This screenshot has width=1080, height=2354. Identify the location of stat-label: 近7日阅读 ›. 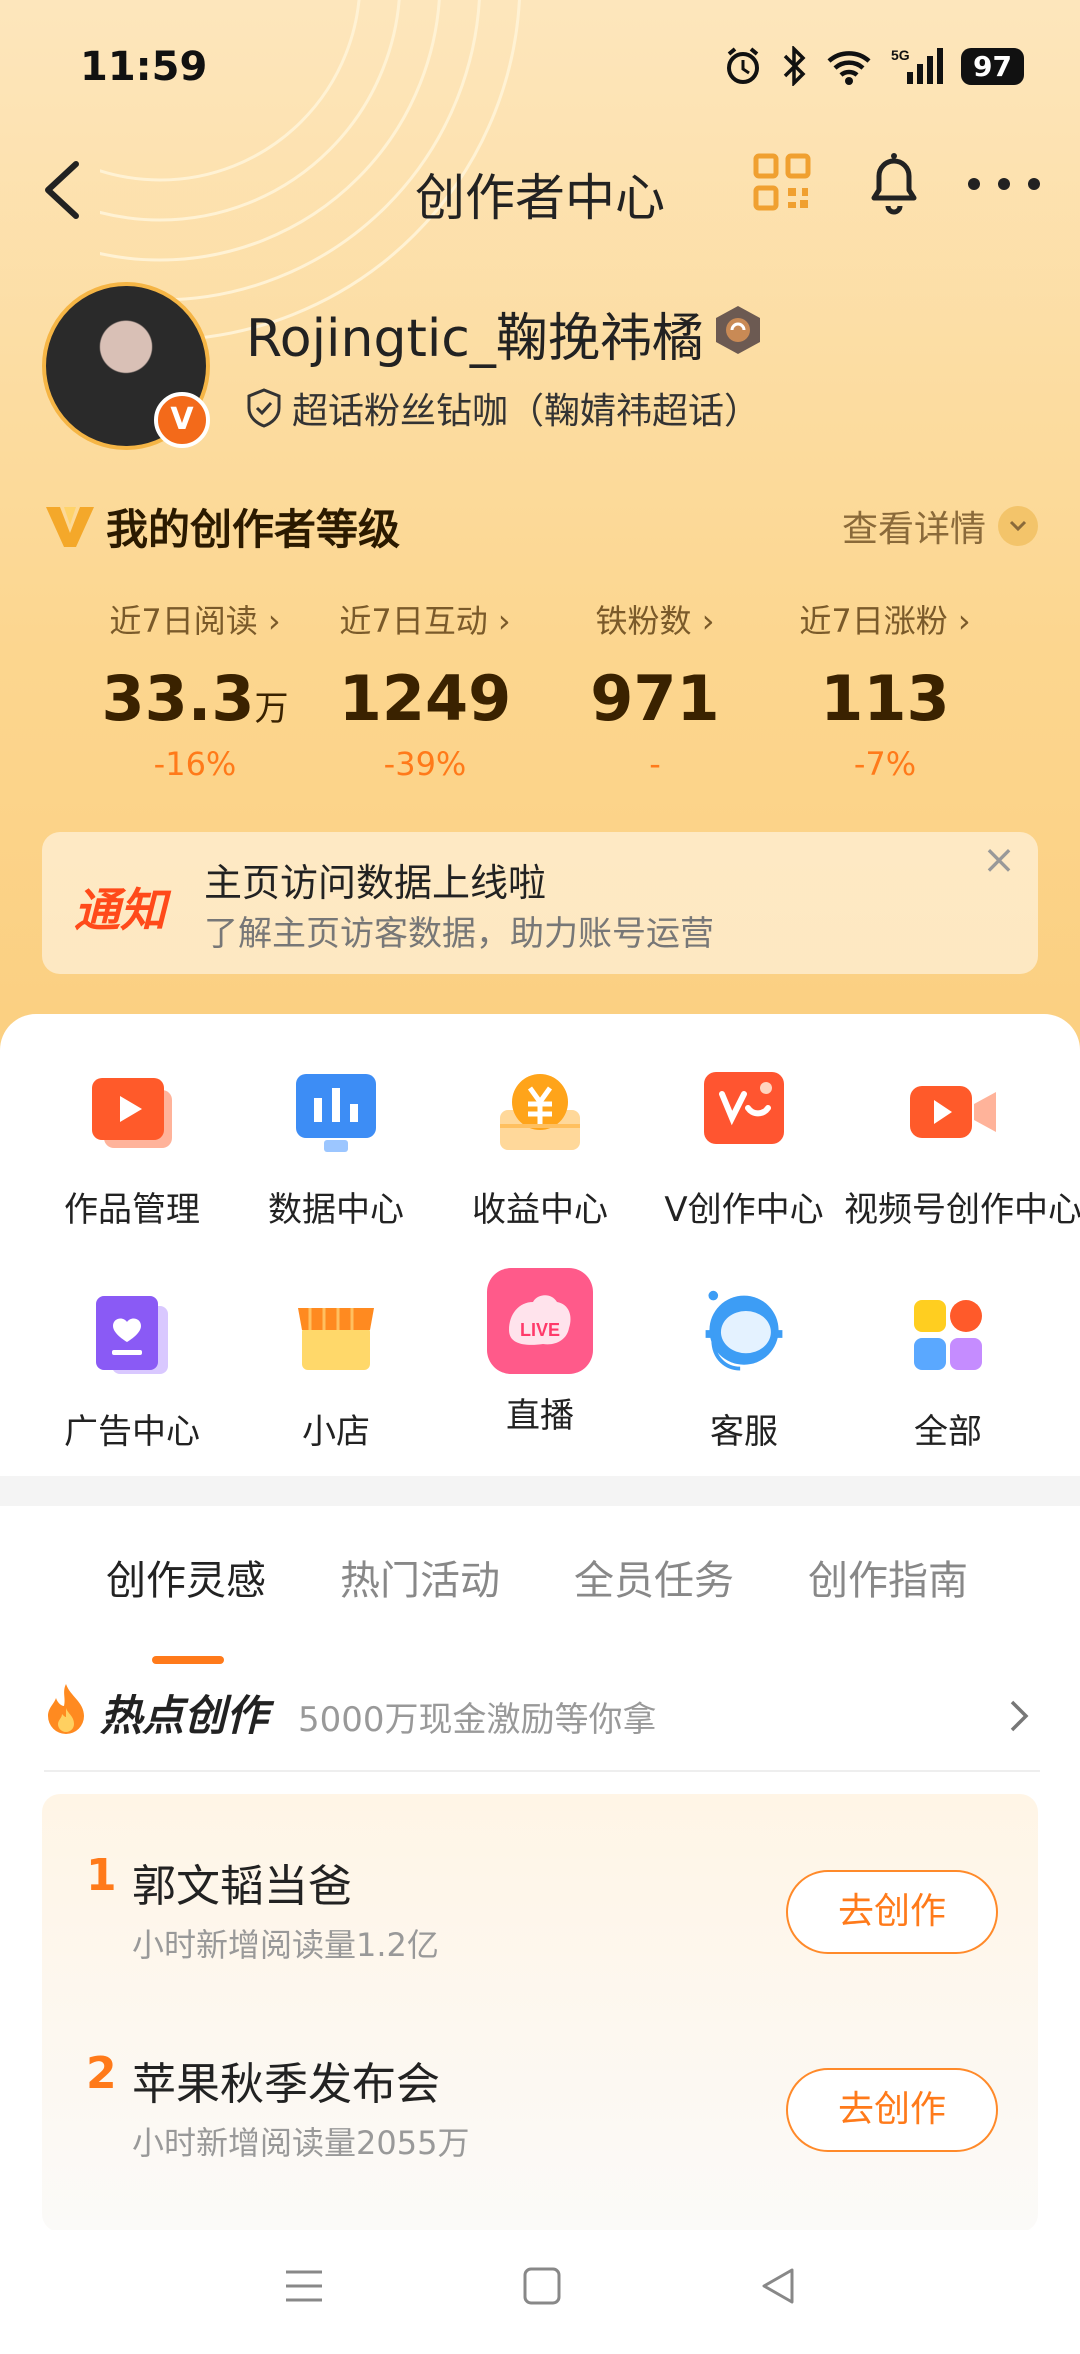
(195, 621).